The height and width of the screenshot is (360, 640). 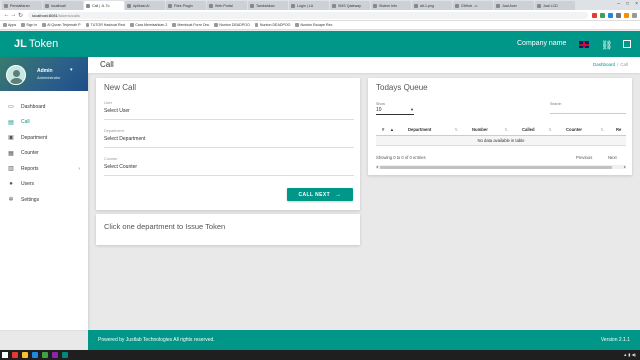 What do you see at coordinates (11, 122) in the screenshot?
I see `chat-icon: ▤` at bounding box center [11, 122].